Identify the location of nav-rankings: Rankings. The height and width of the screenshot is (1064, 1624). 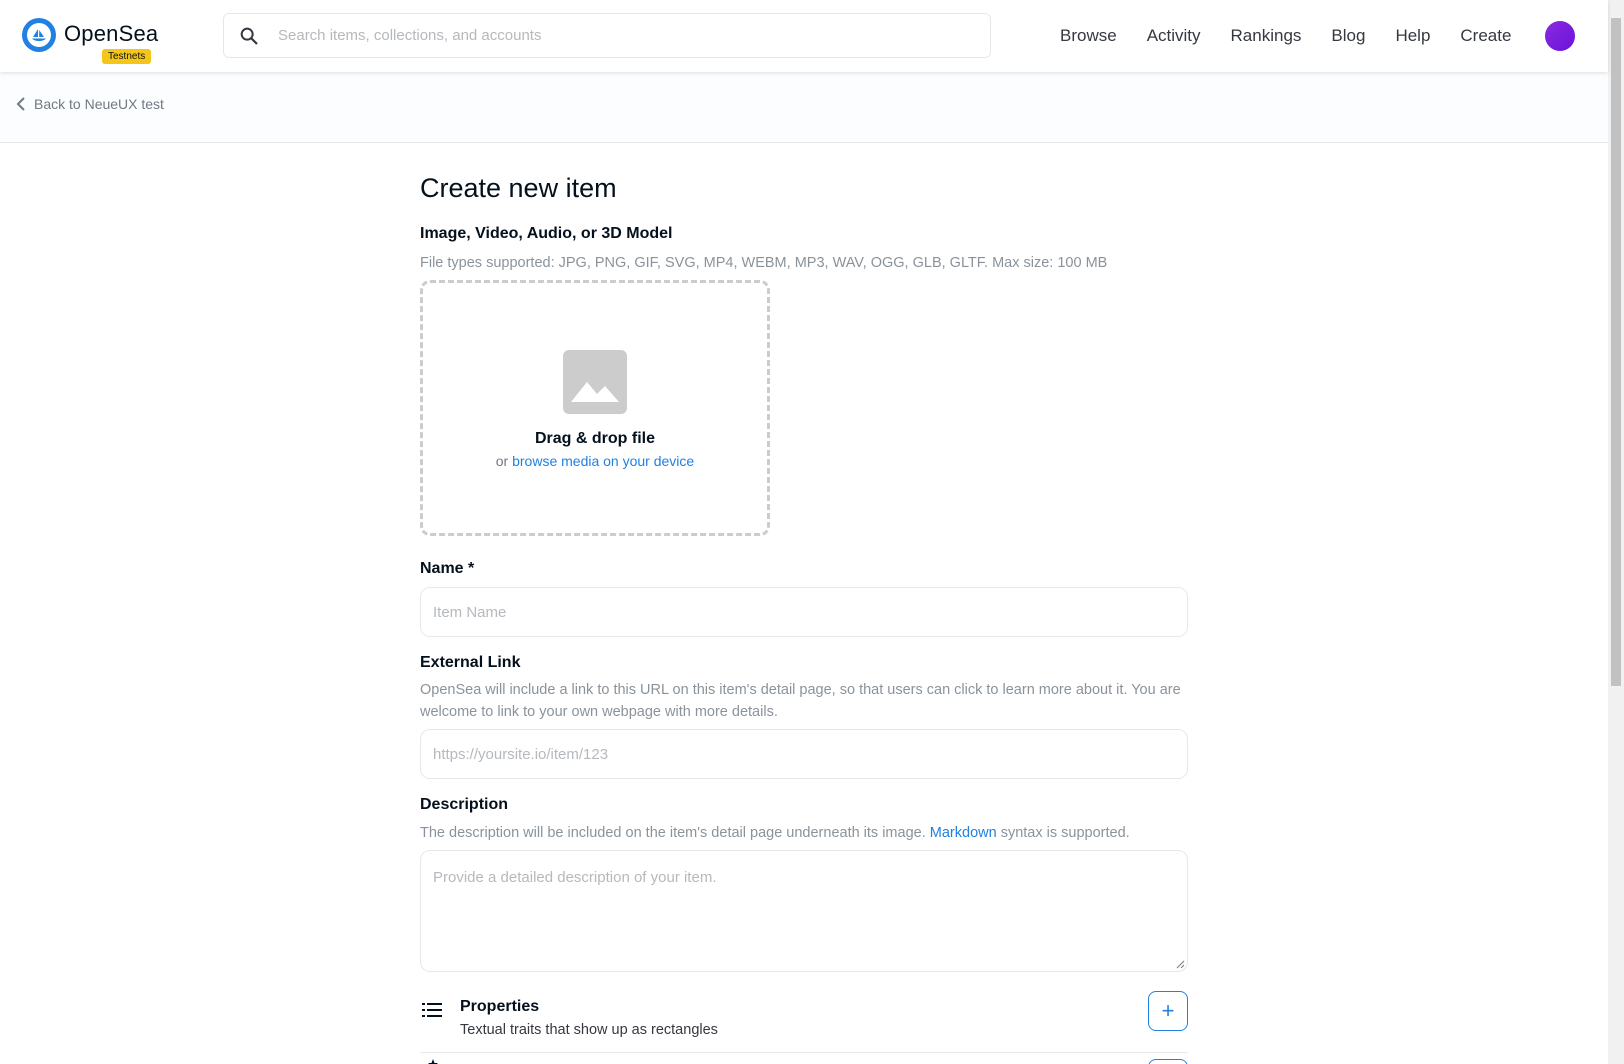
(1266, 36).